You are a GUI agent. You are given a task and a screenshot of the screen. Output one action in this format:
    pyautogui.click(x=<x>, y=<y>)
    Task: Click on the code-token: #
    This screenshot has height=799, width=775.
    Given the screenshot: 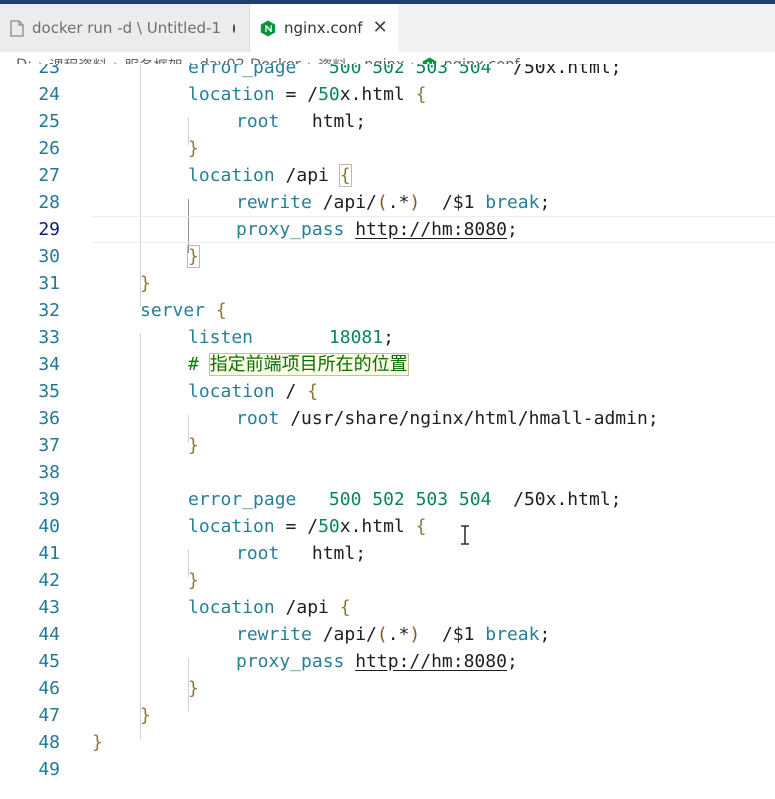 What is the action you would take?
    pyautogui.click(x=199, y=364)
    